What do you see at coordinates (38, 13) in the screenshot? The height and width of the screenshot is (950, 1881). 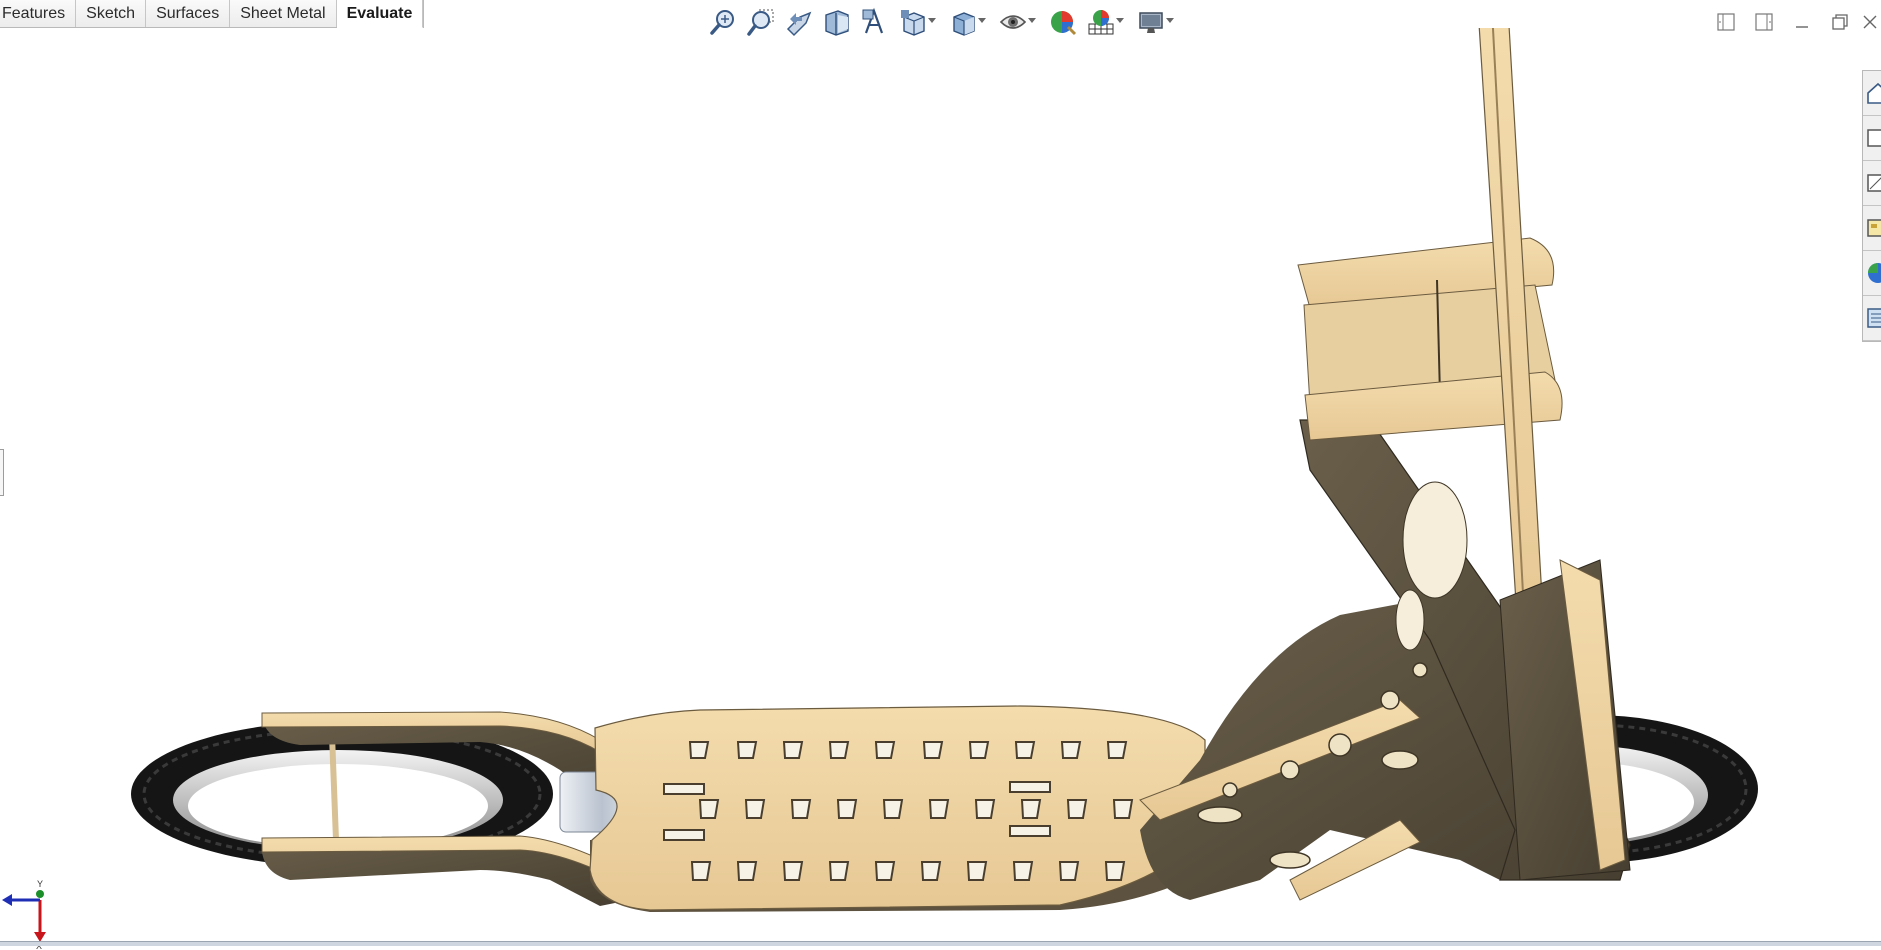 I see `tab-features: Features` at bounding box center [38, 13].